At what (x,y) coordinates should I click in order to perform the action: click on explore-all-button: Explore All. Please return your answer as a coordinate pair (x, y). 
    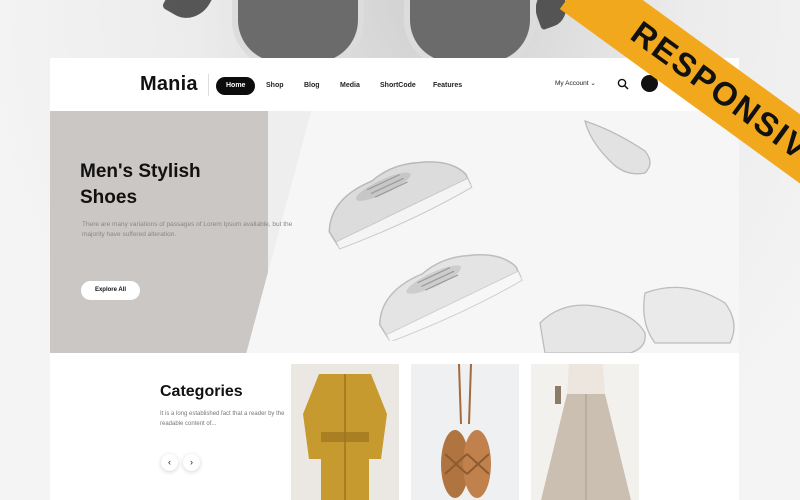
    Looking at the image, I should click on (110, 290).